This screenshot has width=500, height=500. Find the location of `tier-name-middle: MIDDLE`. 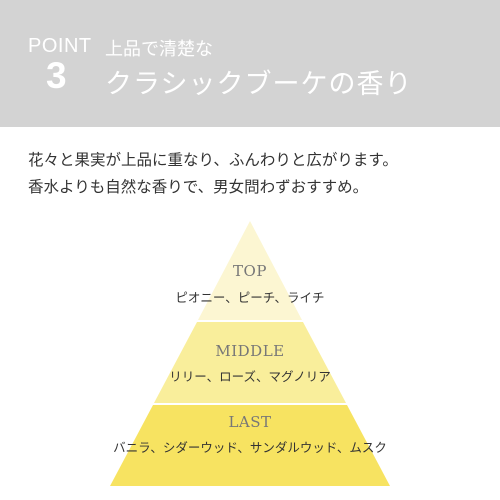

tier-name-middle: MIDDLE is located at coordinates (250, 351).